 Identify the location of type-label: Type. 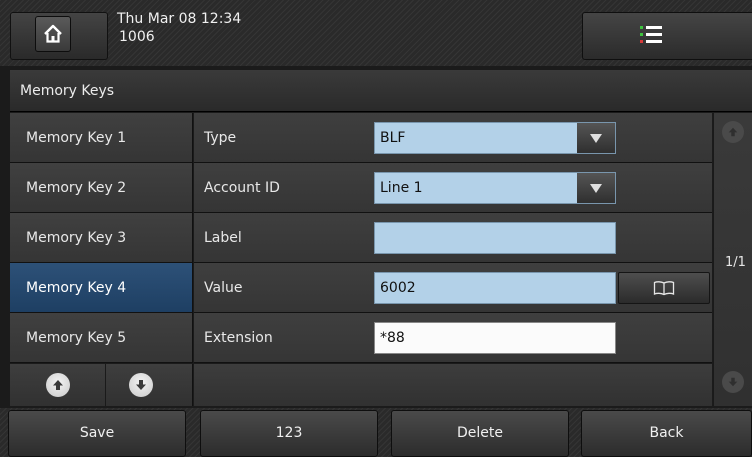
(220, 138).